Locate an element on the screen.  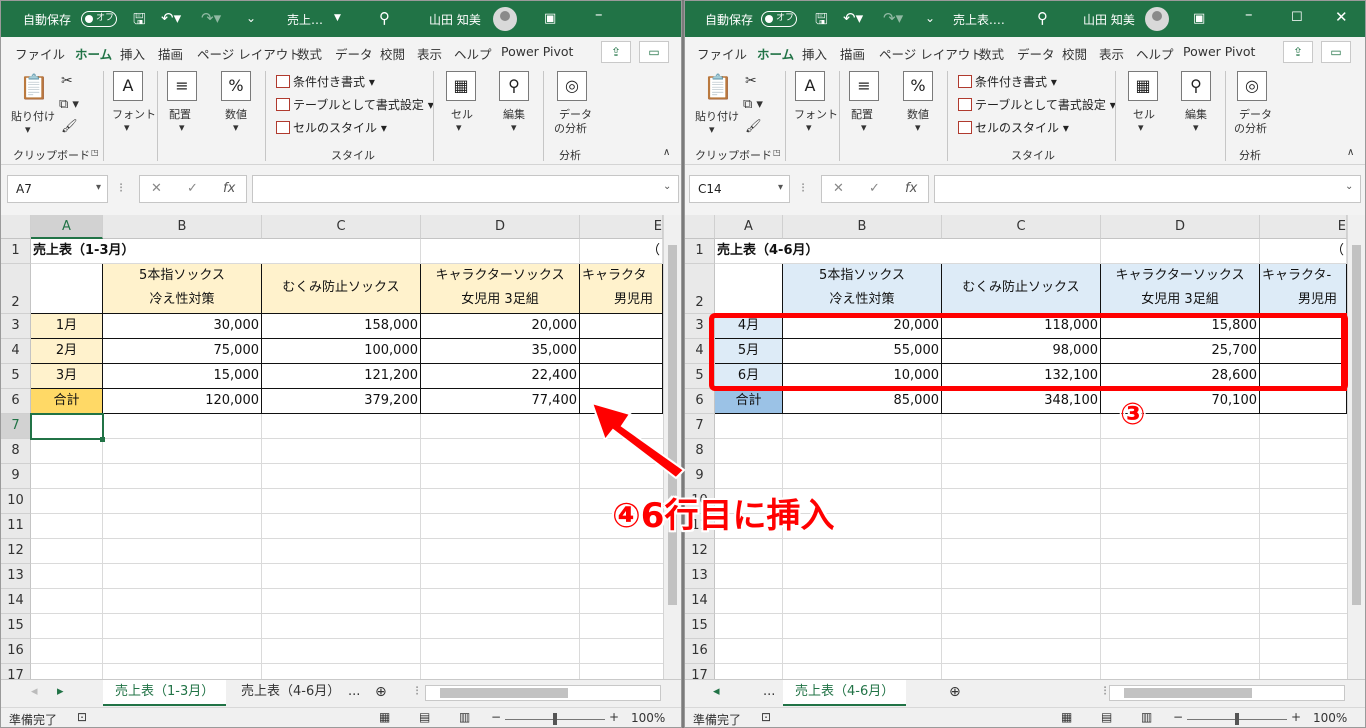
month-cell: 3月 is located at coordinates (67, 376).